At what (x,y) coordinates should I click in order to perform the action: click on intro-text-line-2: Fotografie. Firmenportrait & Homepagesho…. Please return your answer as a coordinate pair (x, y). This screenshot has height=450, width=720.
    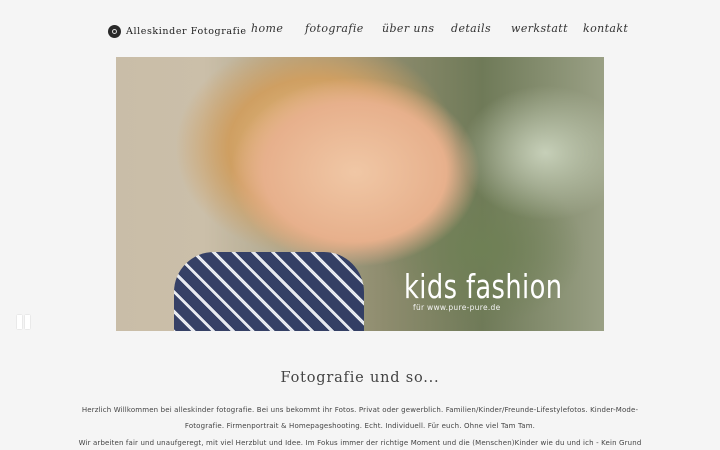
    Looking at the image, I should click on (360, 426).